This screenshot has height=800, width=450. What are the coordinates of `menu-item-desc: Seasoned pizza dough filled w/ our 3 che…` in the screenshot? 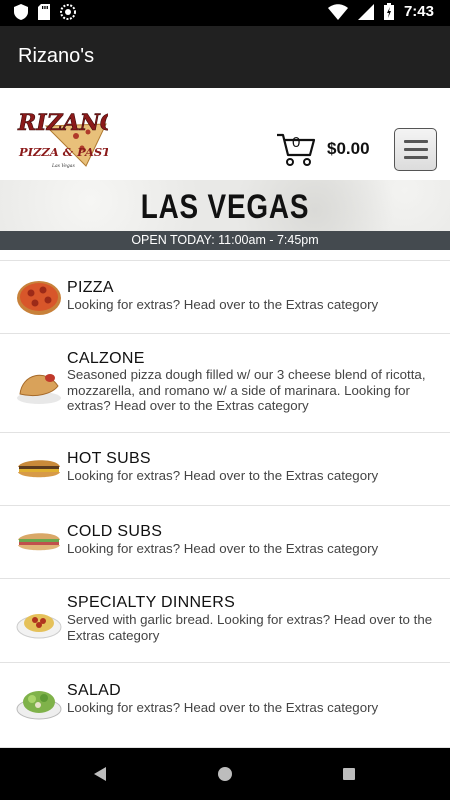 It's located at (246, 390).